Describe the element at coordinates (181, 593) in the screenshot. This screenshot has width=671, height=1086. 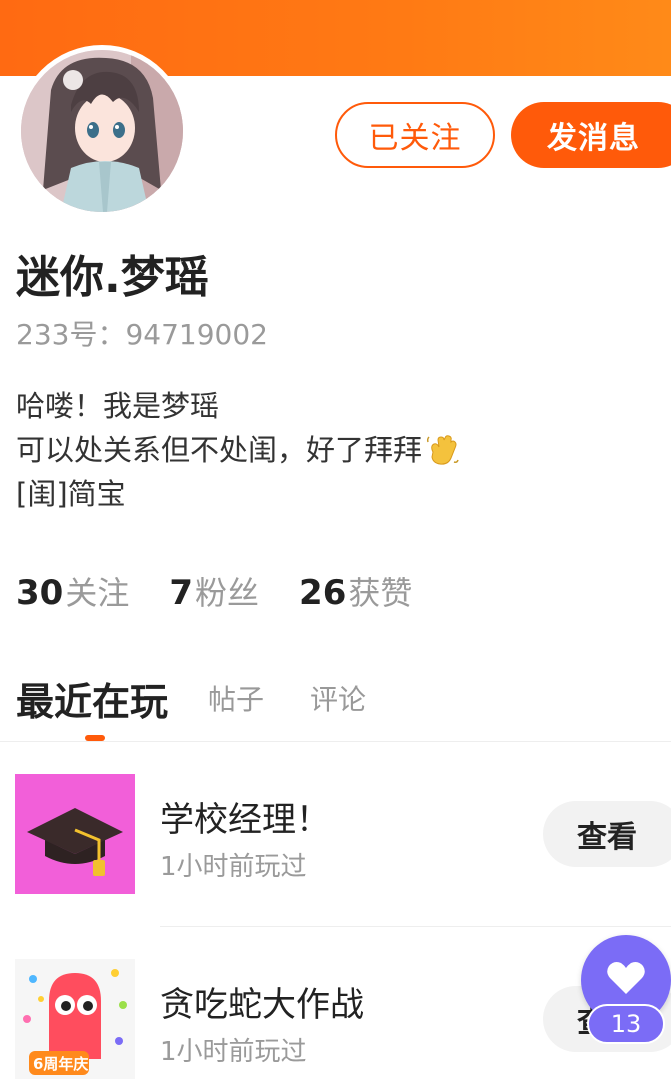
I see `fans-count: 7` at that location.